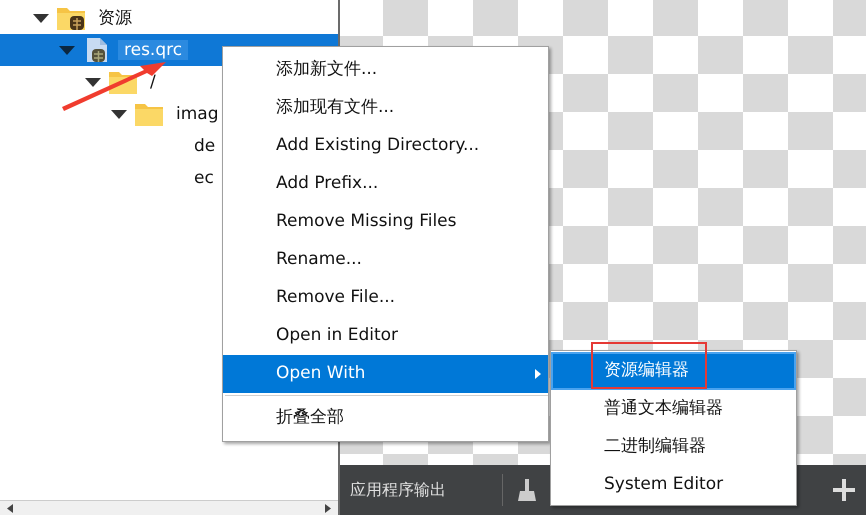  Describe the element at coordinates (673, 447) in the screenshot. I see `menu-item: 二进制编辑器` at that location.